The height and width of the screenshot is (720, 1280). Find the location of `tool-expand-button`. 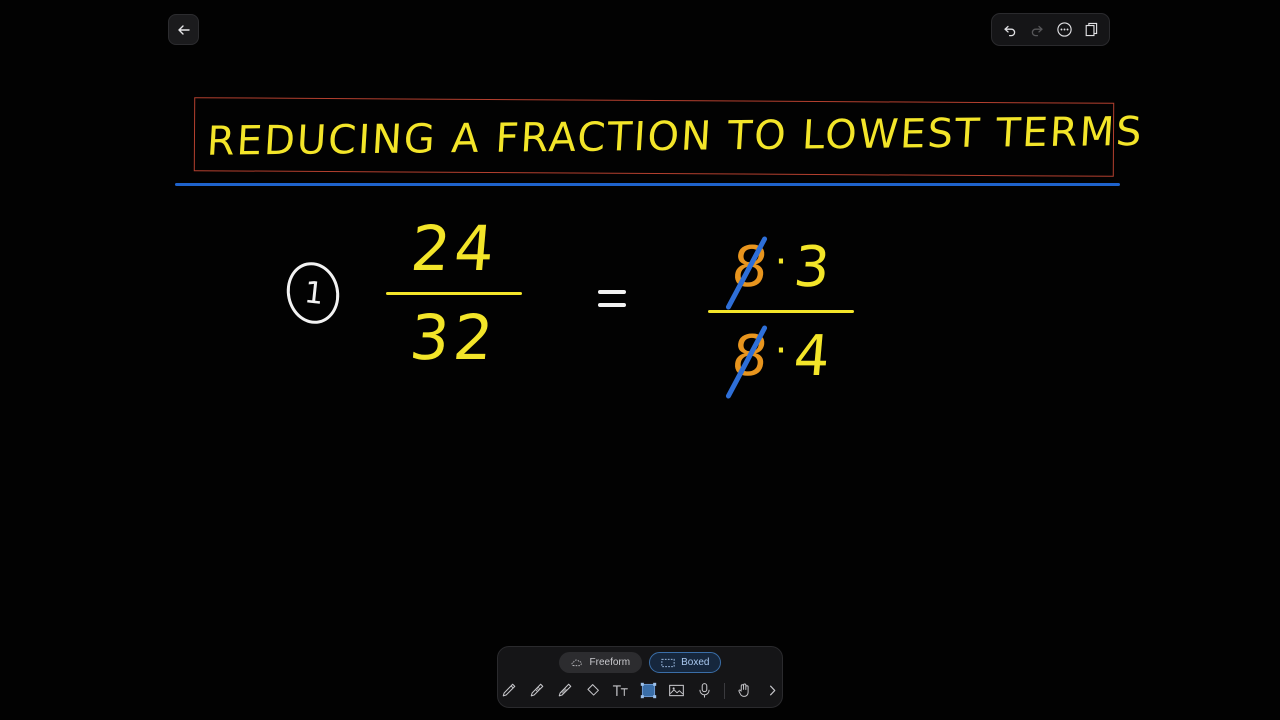

tool-expand-button is located at coordinates (772, 690).